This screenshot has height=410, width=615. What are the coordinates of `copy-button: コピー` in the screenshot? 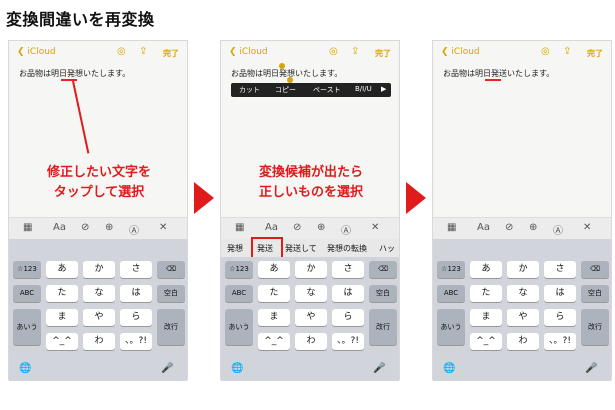 It's located at (285, 90).